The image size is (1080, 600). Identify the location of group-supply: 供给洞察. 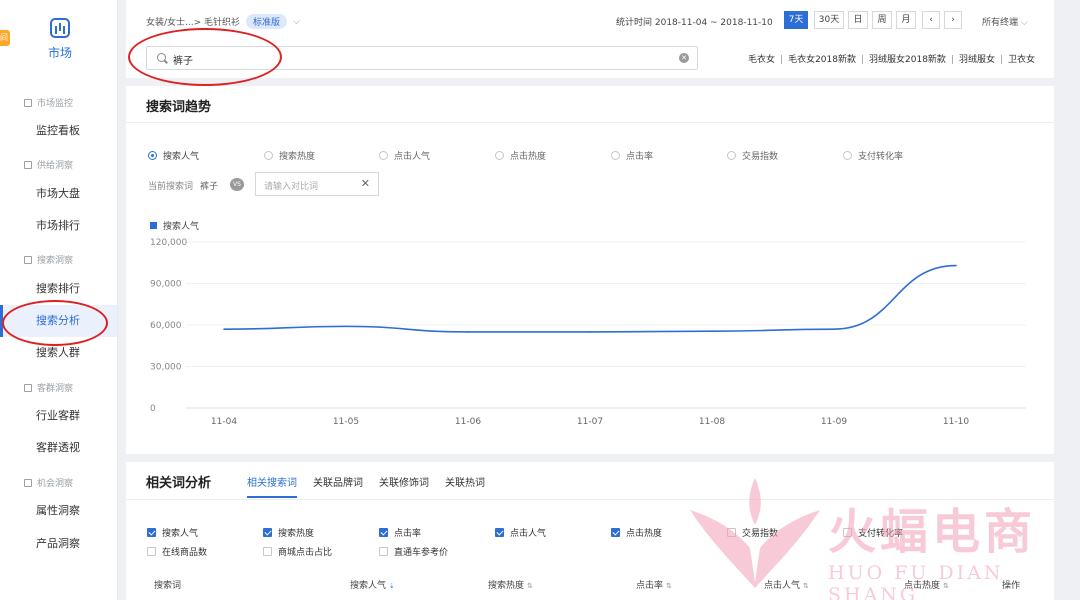
(48, 164).